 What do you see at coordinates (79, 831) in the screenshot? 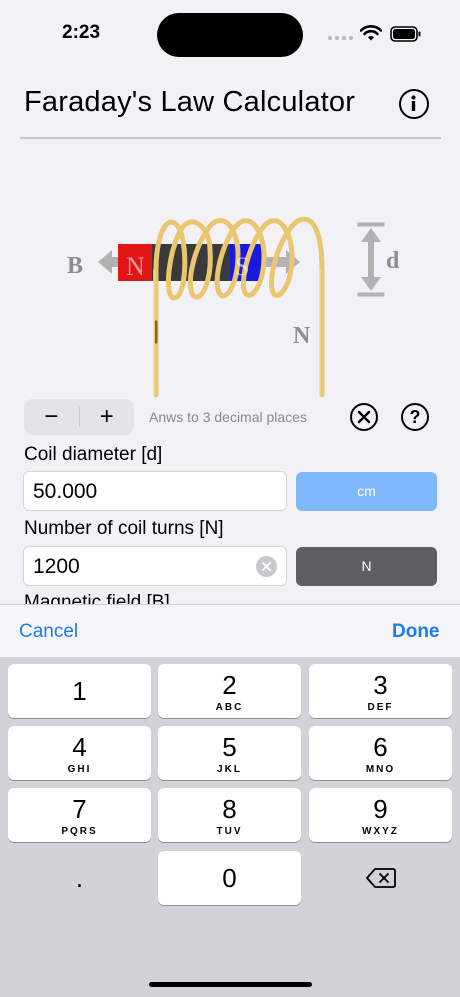
I see `key-letters: PQRS` at bounding box center [79, 831].